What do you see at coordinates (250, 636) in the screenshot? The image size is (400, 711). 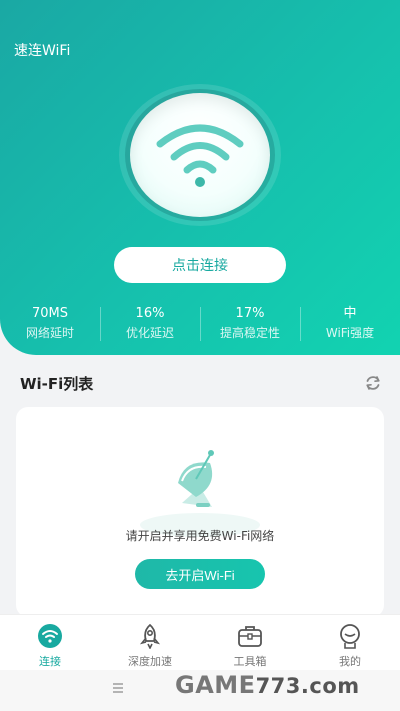 I see `toolbox-icon` at bounding box center [250, 636].